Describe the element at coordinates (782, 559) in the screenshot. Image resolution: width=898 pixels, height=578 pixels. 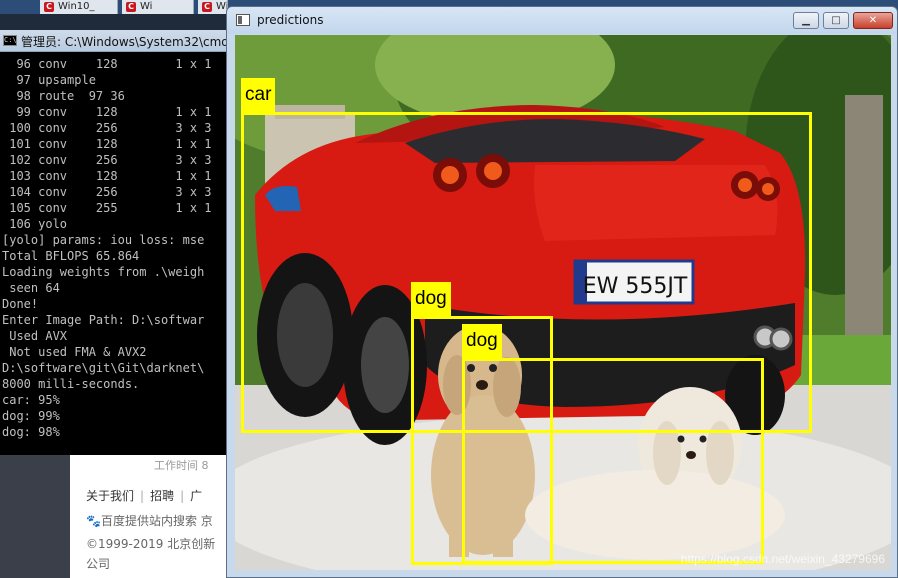
I see `watermark-text: https://blog.csdn.net/weixin_43279696` at that location.